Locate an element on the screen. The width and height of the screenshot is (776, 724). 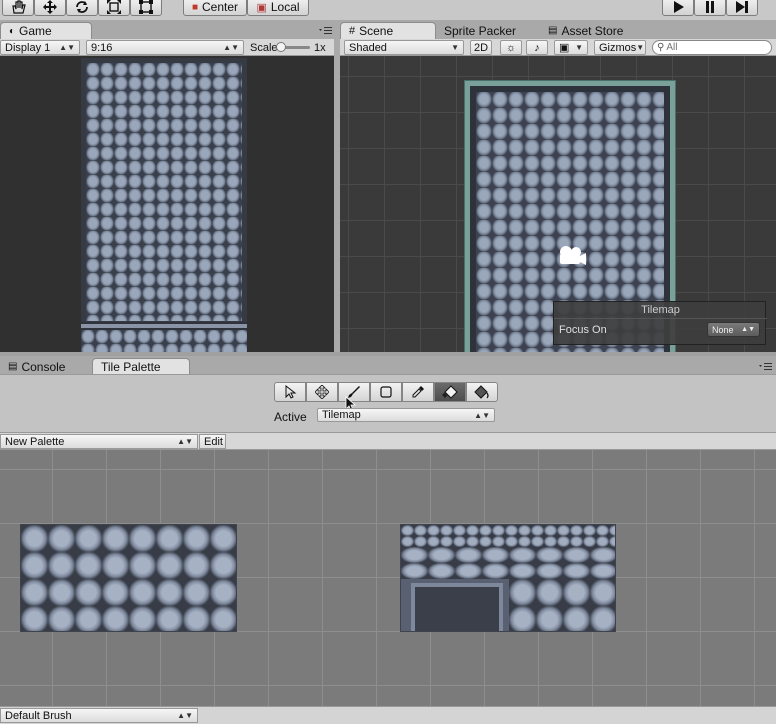
scene-tabstrip: # Scene Sprite Packer ▤ Asset Store is located at coordinates (558, 29).